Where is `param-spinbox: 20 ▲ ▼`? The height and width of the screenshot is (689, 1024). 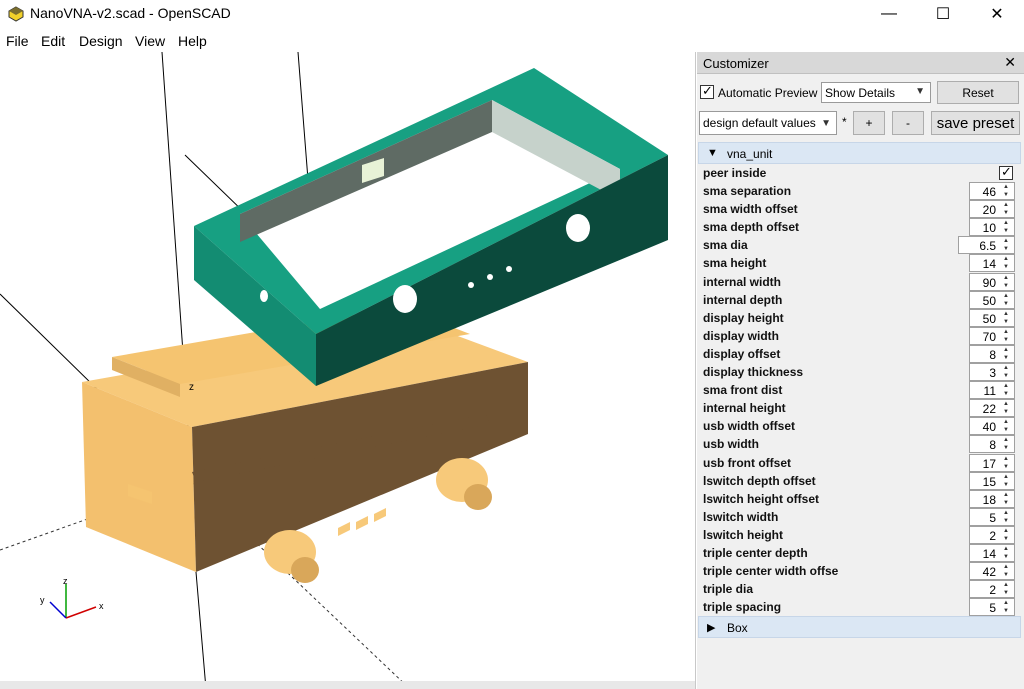
param-spinbox: 20 ▲ ▼ is located at coordinates (992, 209).